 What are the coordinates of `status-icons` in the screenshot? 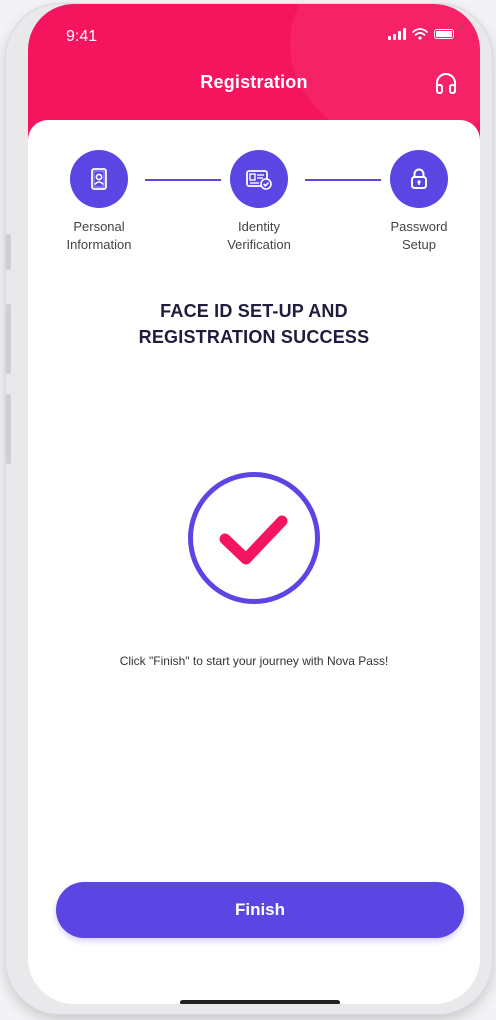 It's located at (421, 34).